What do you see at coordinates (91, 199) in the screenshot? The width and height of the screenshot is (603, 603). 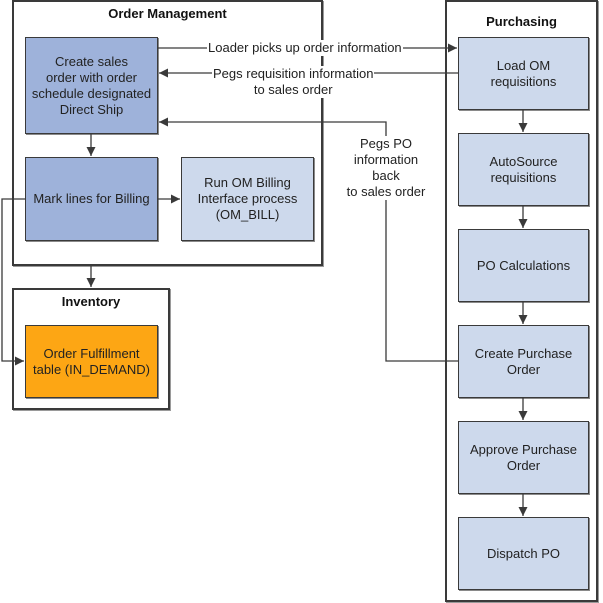 I see `mark-lines-billing-node: Mark lines for Billing` at bounding box center [91, 199].